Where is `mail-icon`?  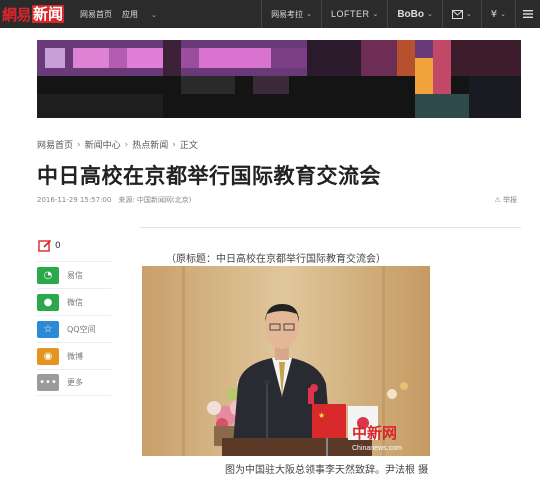
mail-icon is located at coordinates (457, 14).